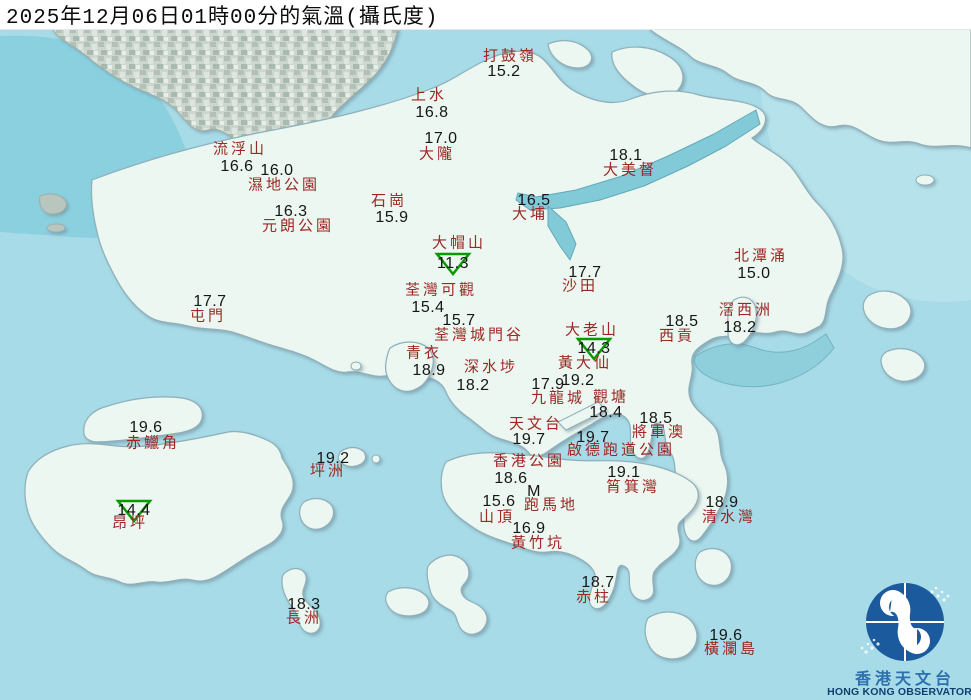 The height and width of the screenshot is (700, 971). What do you see at coordinates (56, 228) in the screenshot?
I see `deep-bay-islet-small` at bounding box center [56, 228].